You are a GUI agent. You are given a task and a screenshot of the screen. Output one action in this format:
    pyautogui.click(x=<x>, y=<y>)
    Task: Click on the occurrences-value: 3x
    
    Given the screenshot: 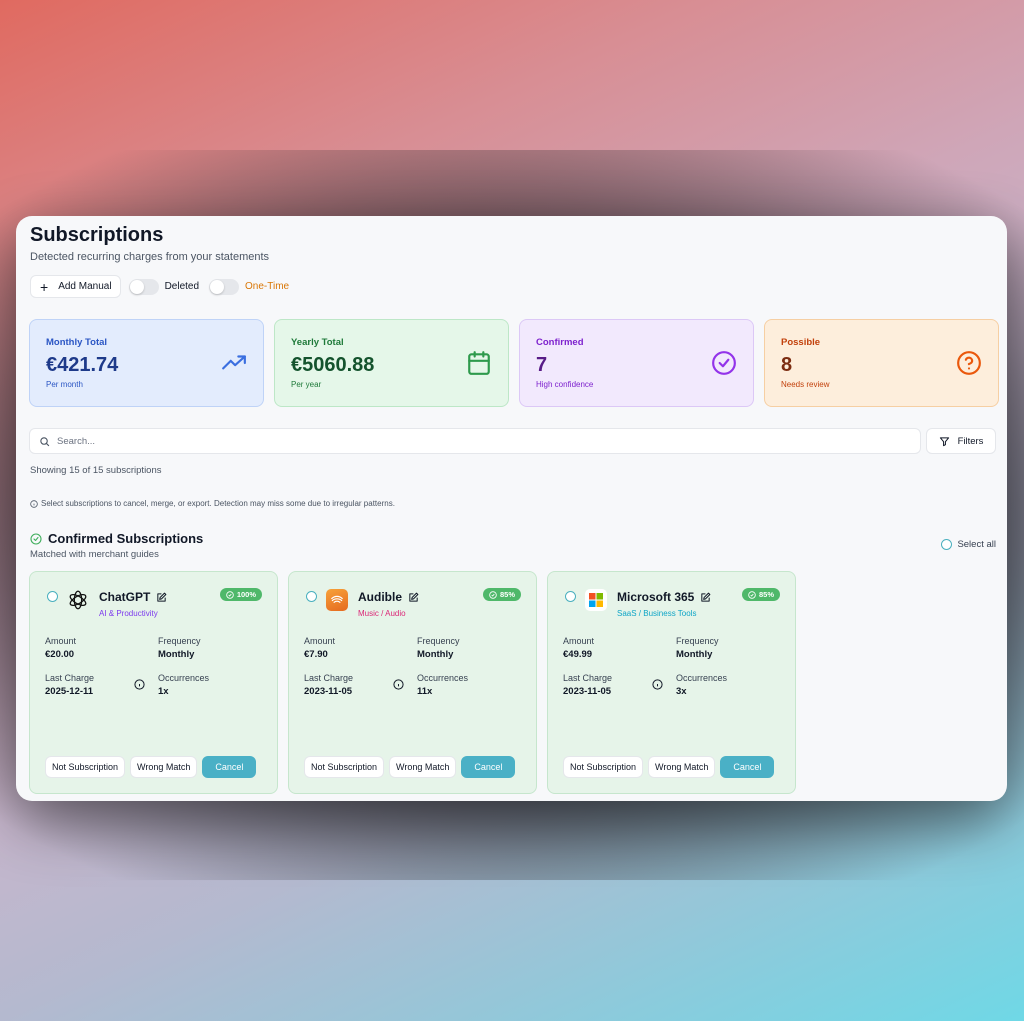 What is the action you would take?
    pyautogui.click(x=681, y=691)
    